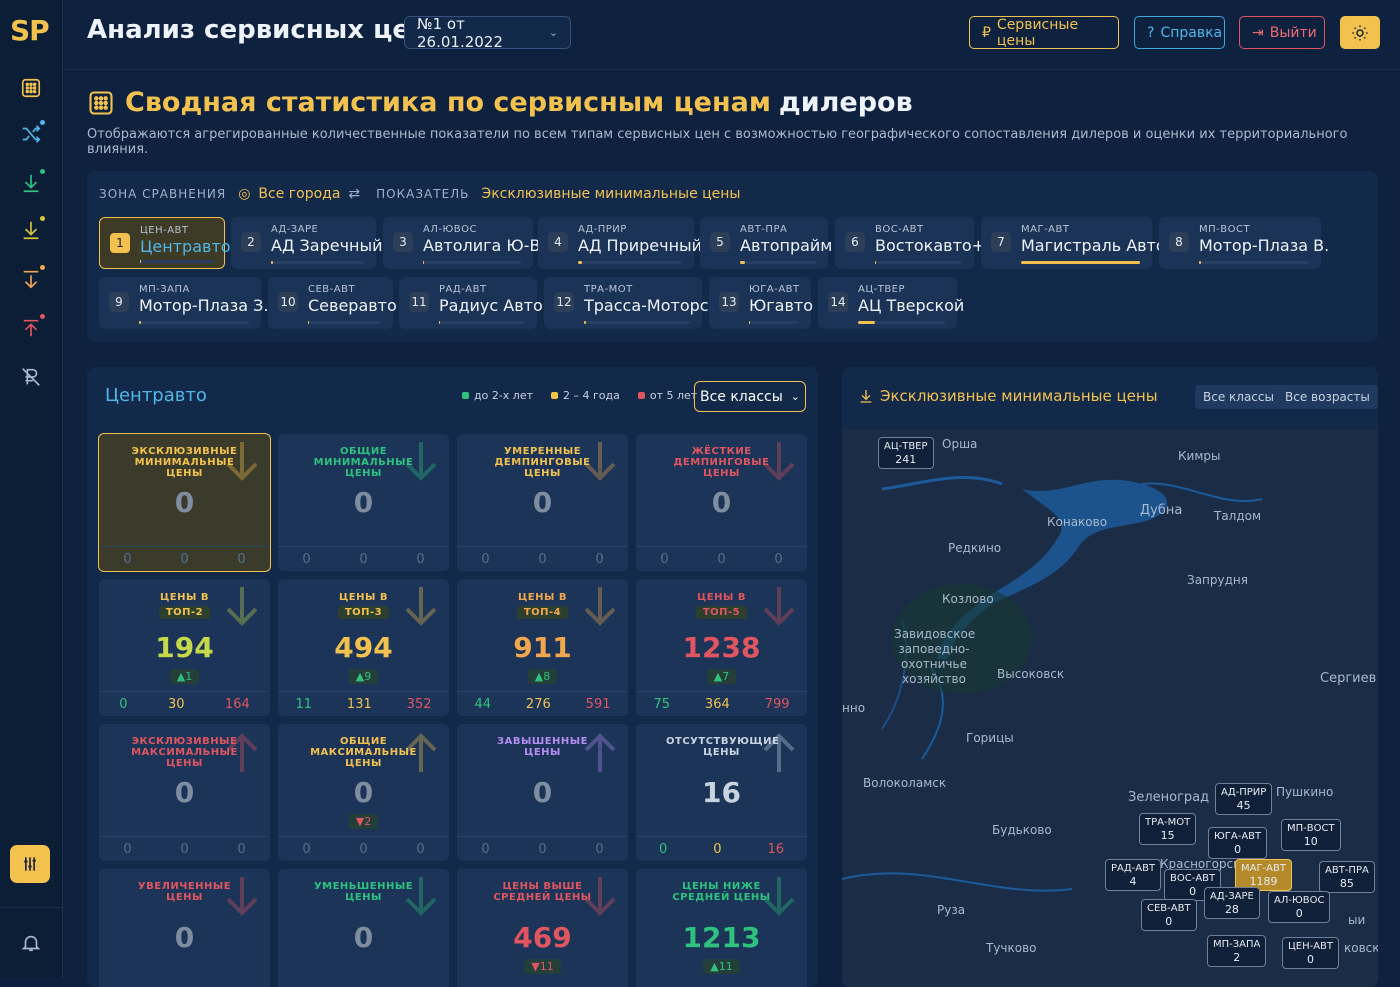 This screenshot has height=987, width=1400. What do you see at coordinates (31, 279) in the screenshot?
I see `arrow-down-bar-icon` at bounding box center [31, 279].